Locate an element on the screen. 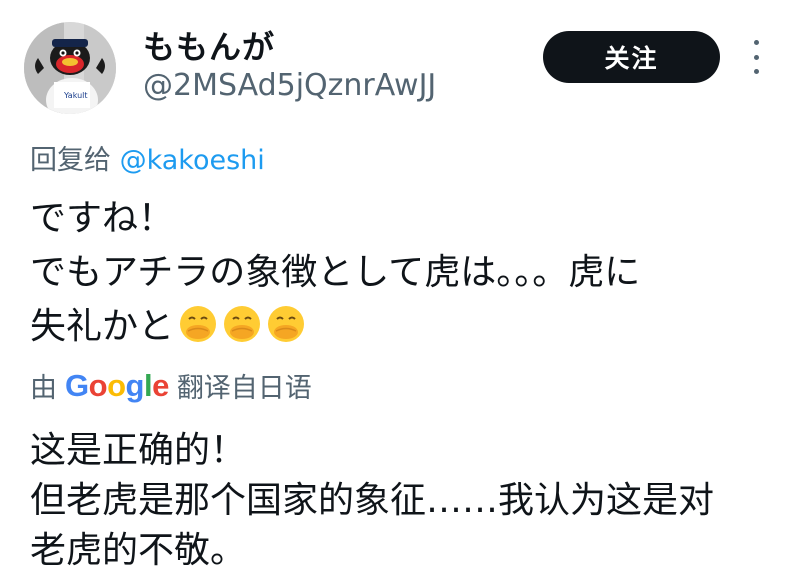 This screenshot has height=576, width=800. mascot-avatar-icon: Yakult is located at coordinates (70, 68).